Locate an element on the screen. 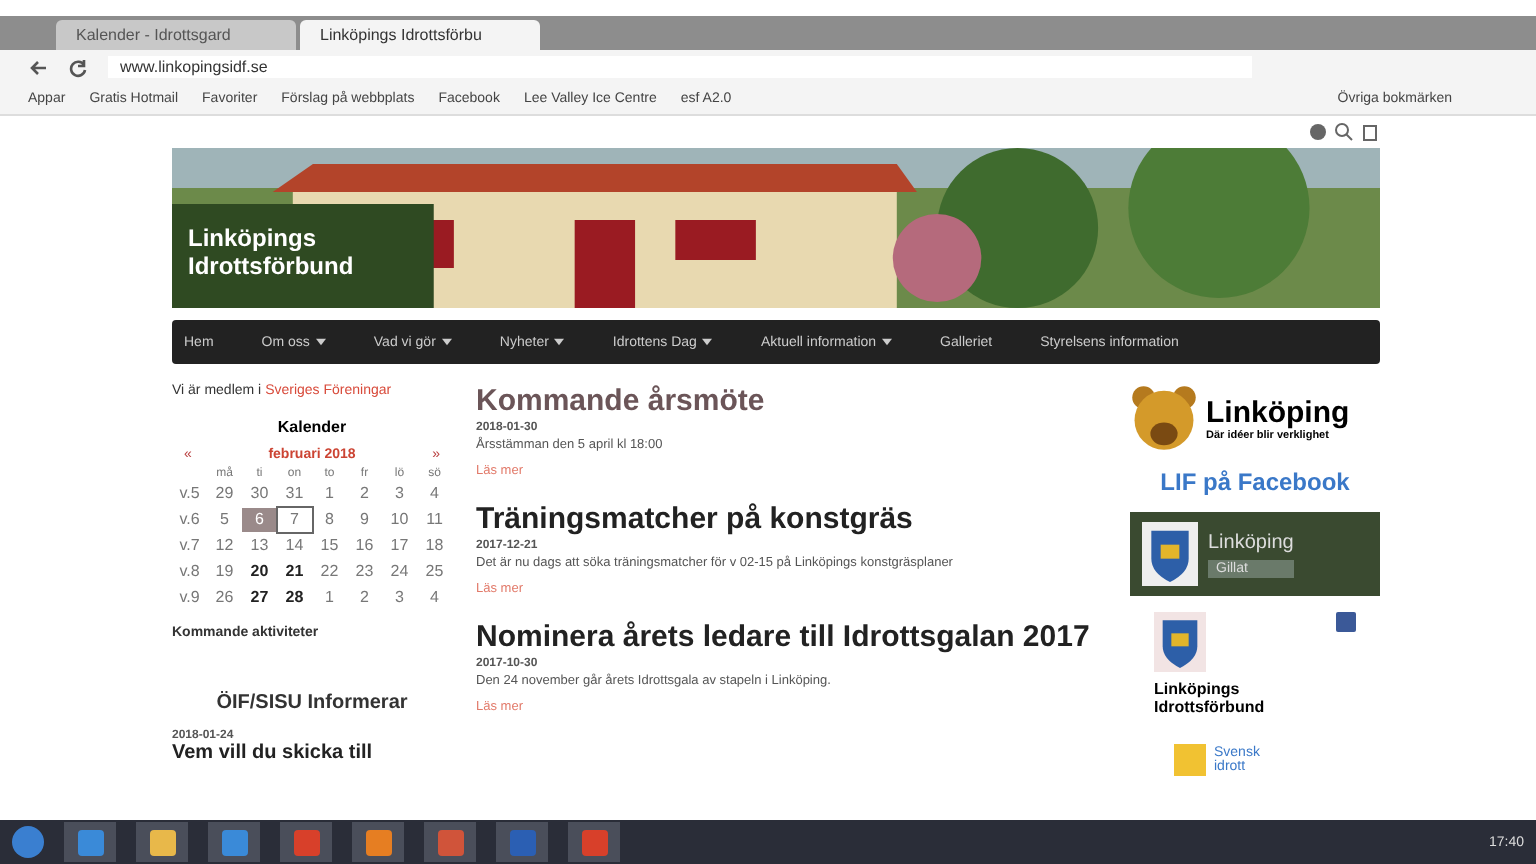  calendar-day: 11 is located at coordinates (434, 520).